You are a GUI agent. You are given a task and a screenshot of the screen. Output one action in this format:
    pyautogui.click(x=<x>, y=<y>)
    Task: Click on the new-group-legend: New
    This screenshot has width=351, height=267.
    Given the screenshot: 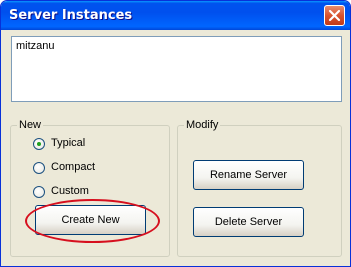 What is the action you would take?
    pyautogui.click(x=30, y=125)
    